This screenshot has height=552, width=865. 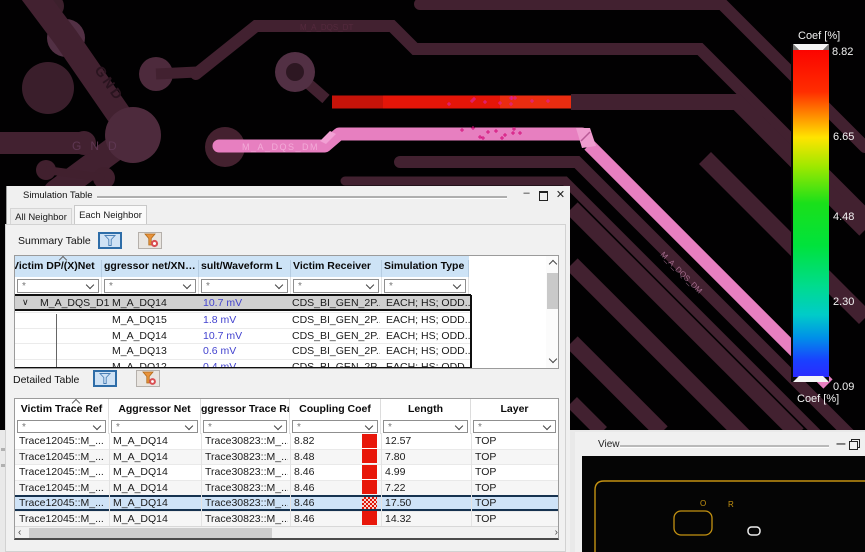 What do you see at coordinates (326, 27) in the screenshot?
I see `svg-text: M_A_DQS_DT` at bounding box center [326, 27].